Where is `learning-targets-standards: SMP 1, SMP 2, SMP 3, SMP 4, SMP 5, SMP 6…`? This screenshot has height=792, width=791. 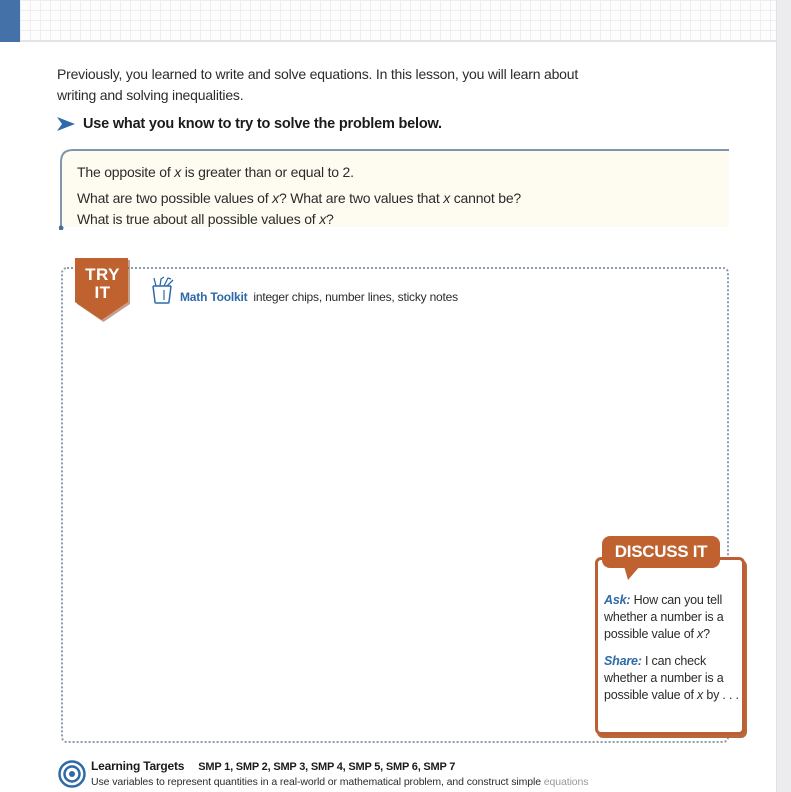 learning-targets-standards: SMP 1, SMP 2, SMP 3, SMP 4, SMP 5, SMP 6… is located at coordinates (327, 767).